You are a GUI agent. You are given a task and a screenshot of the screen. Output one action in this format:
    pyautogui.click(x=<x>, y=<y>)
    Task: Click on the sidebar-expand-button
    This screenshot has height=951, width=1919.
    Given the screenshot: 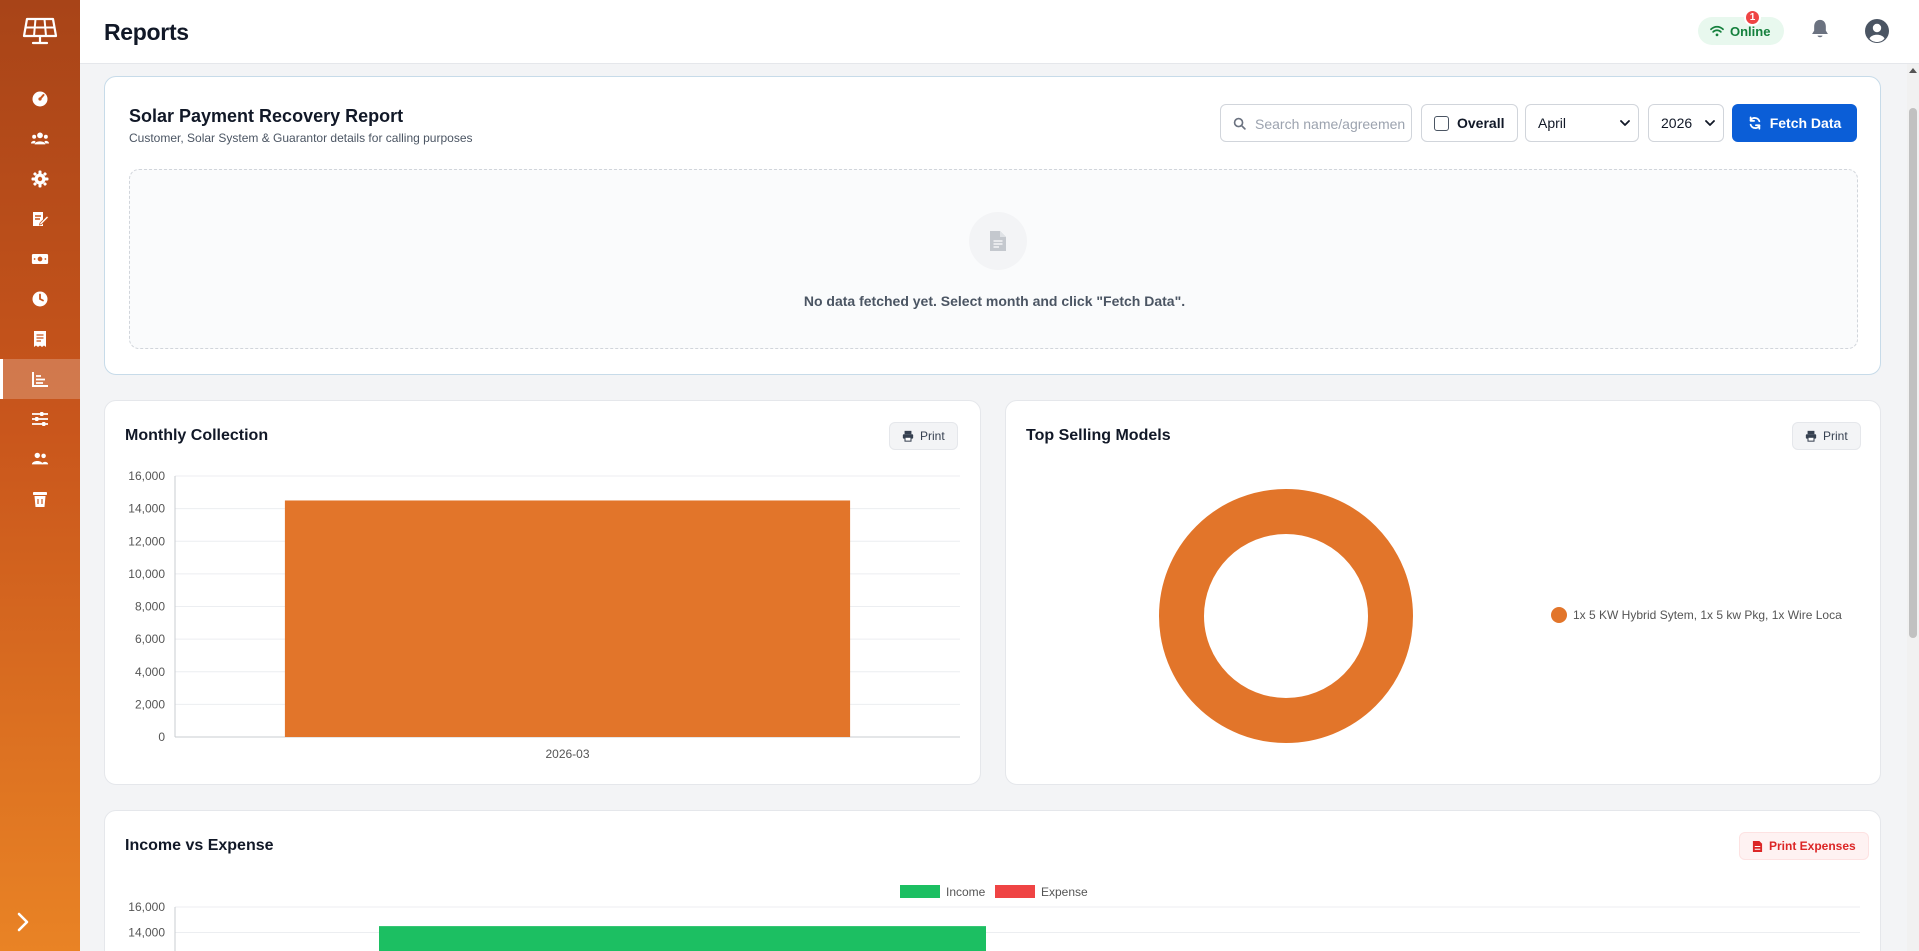 What is the action you would take?
    pyautogui.click(x=23, y=922)
    